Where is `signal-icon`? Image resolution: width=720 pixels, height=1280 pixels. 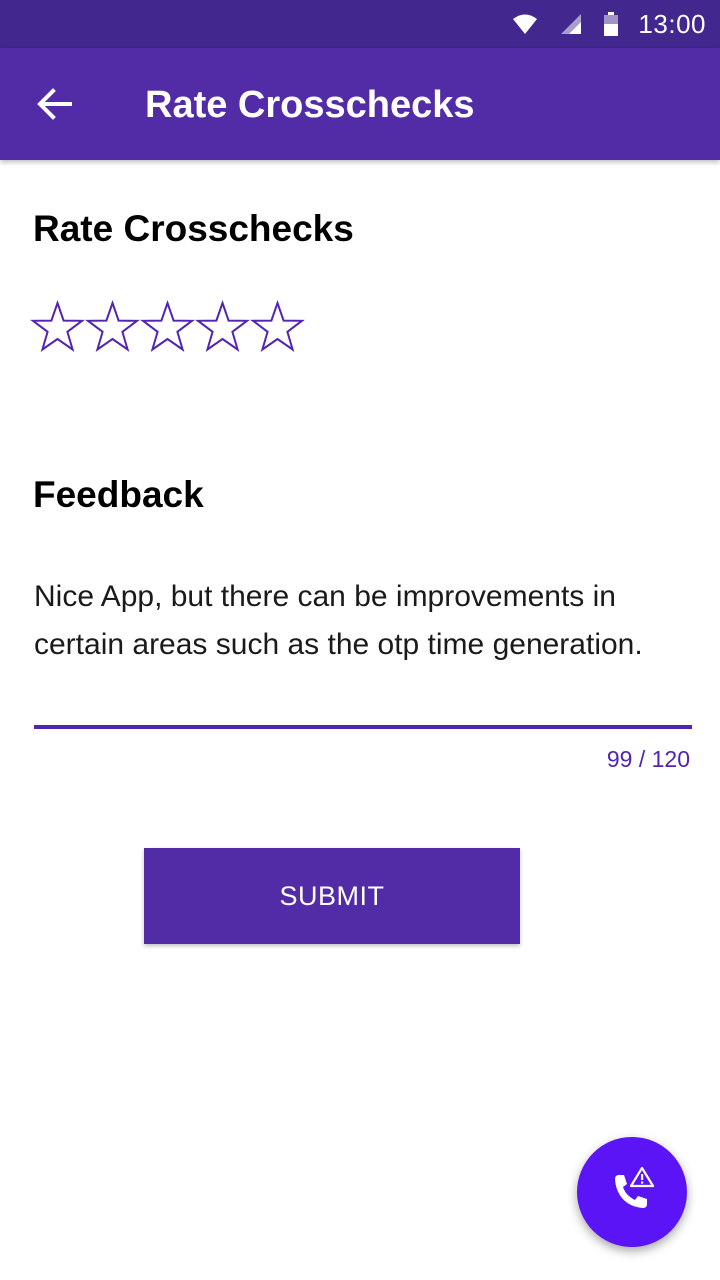
signal-icon is located at coordinates (571, 24).